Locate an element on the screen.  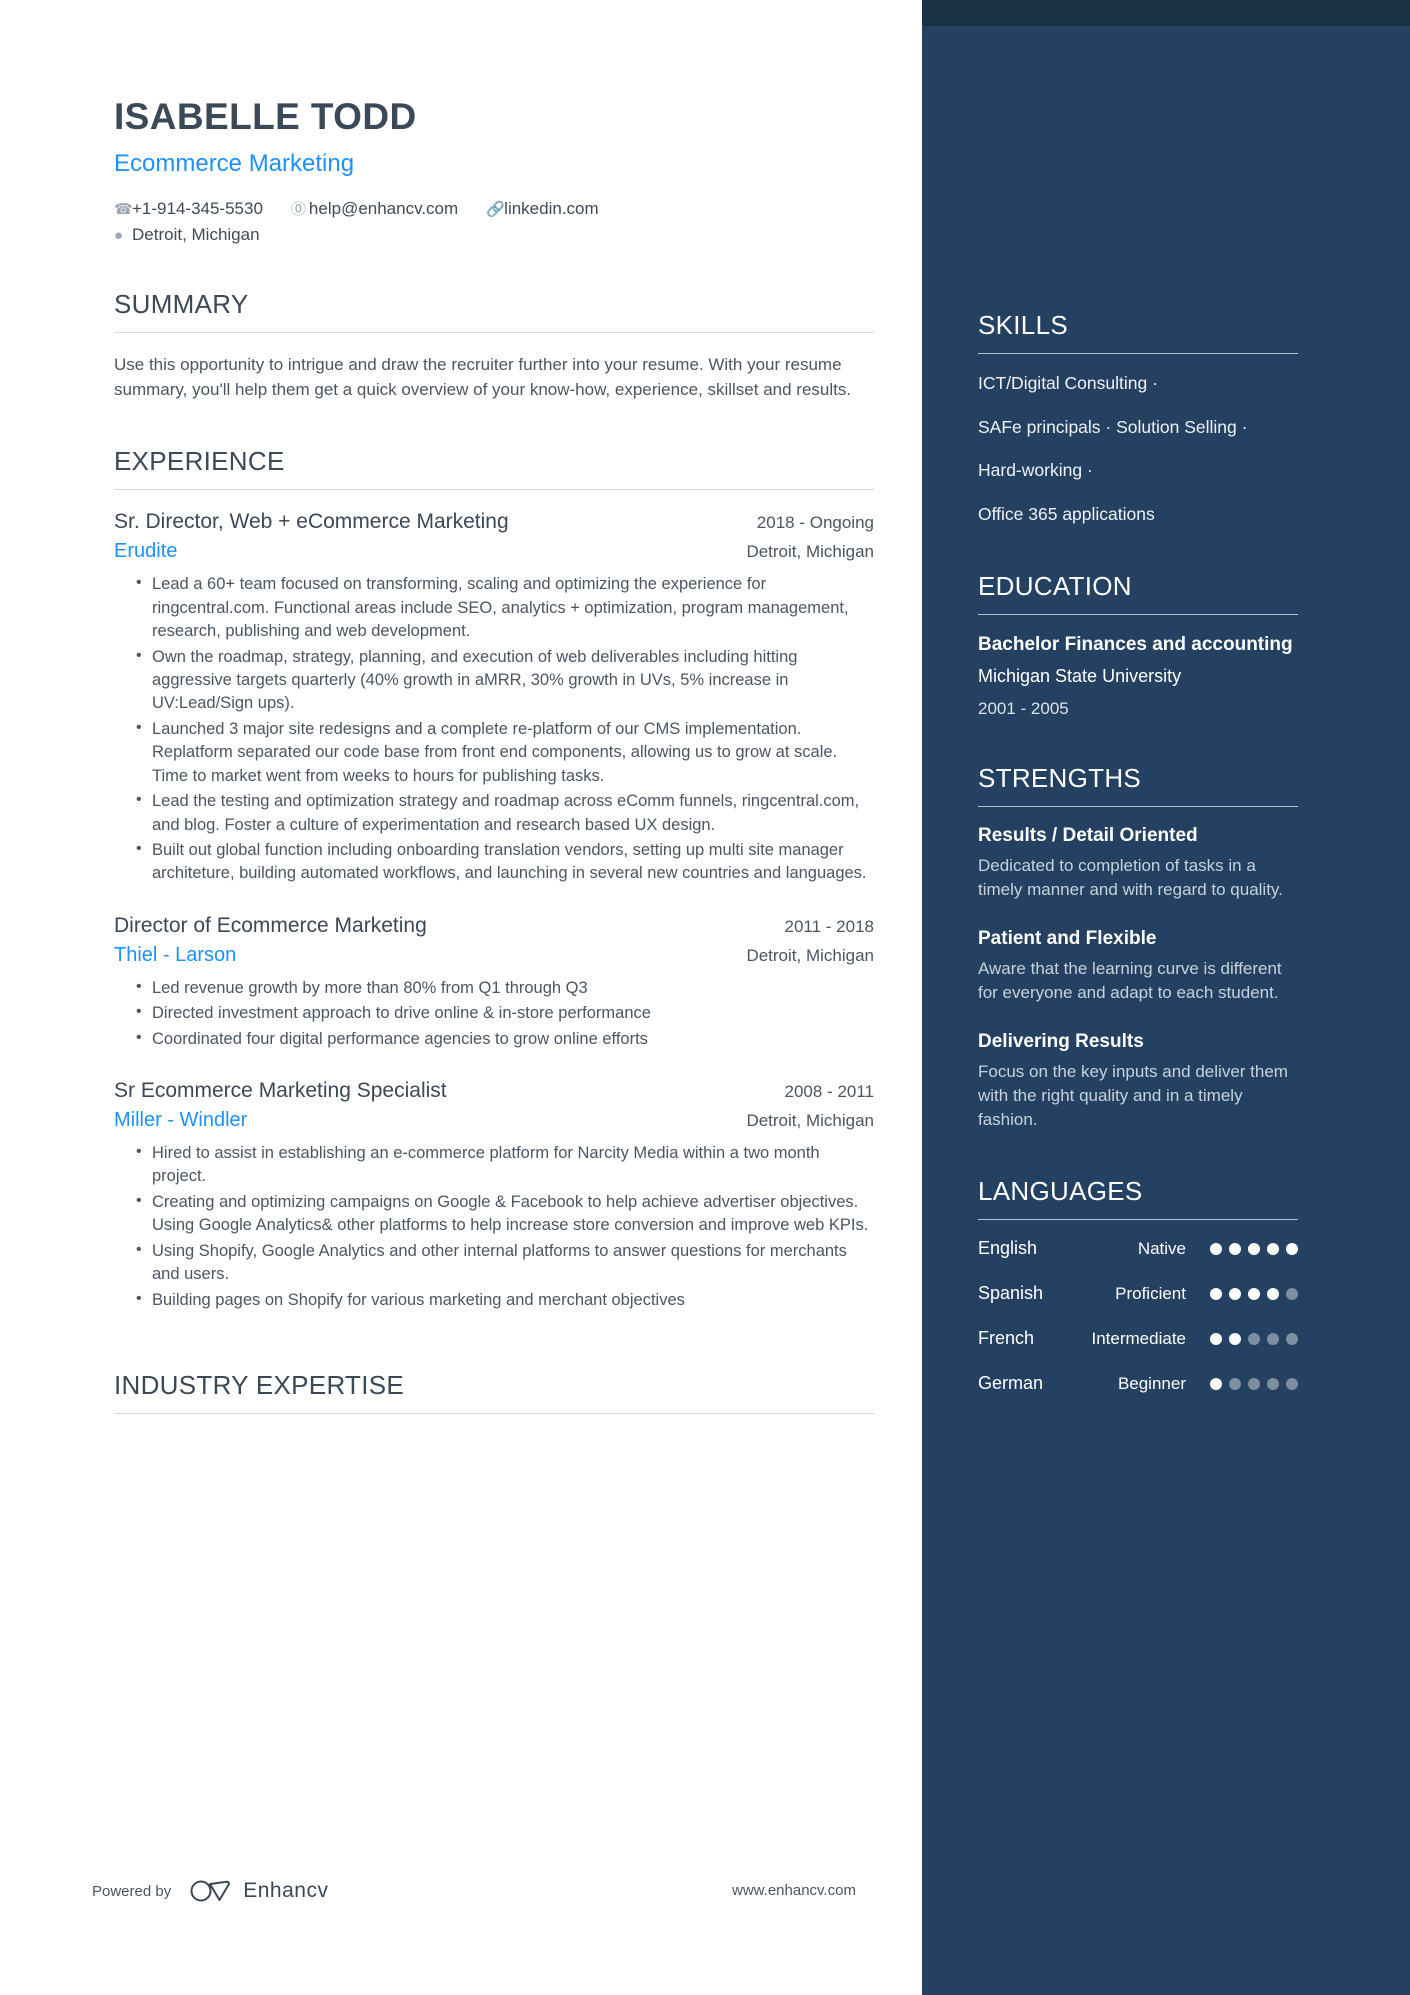
skill-item: SAFe principals · Solution Selling · is located at coordinates (1113, 426).